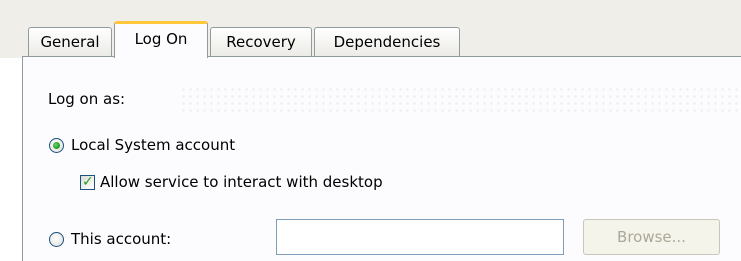 The image size is (741, 261). Describe the element at coordinates (161, 39) in the screenshot. I see `tab-log-on: Log On` at that location.